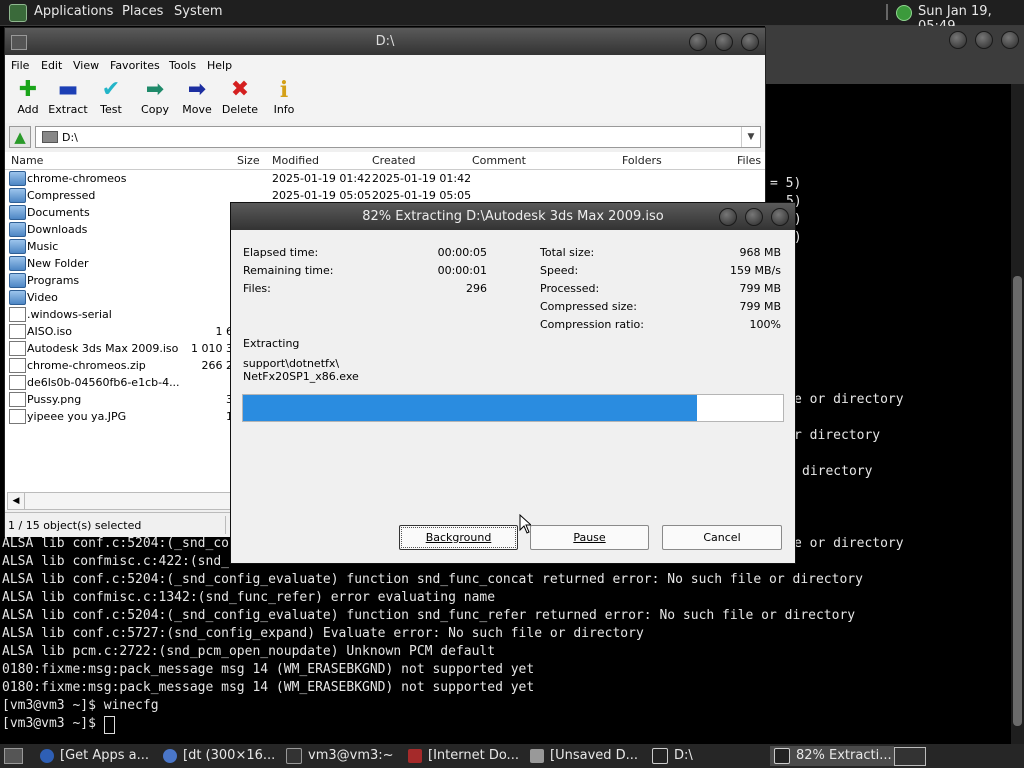  Describe the element at coordinates (295, 160) in the screenshot. I see `column-modified: Modified` at that location.